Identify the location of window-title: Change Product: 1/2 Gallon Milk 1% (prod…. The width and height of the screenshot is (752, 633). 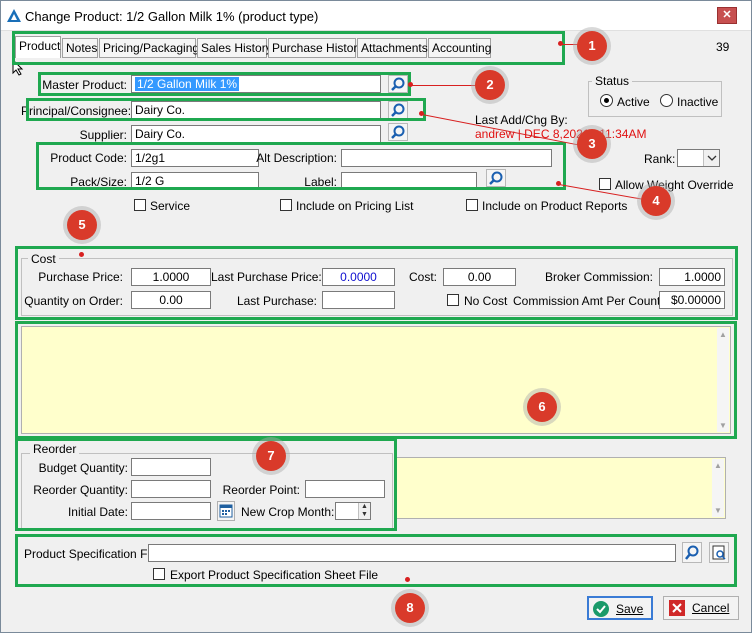
(172, 16).